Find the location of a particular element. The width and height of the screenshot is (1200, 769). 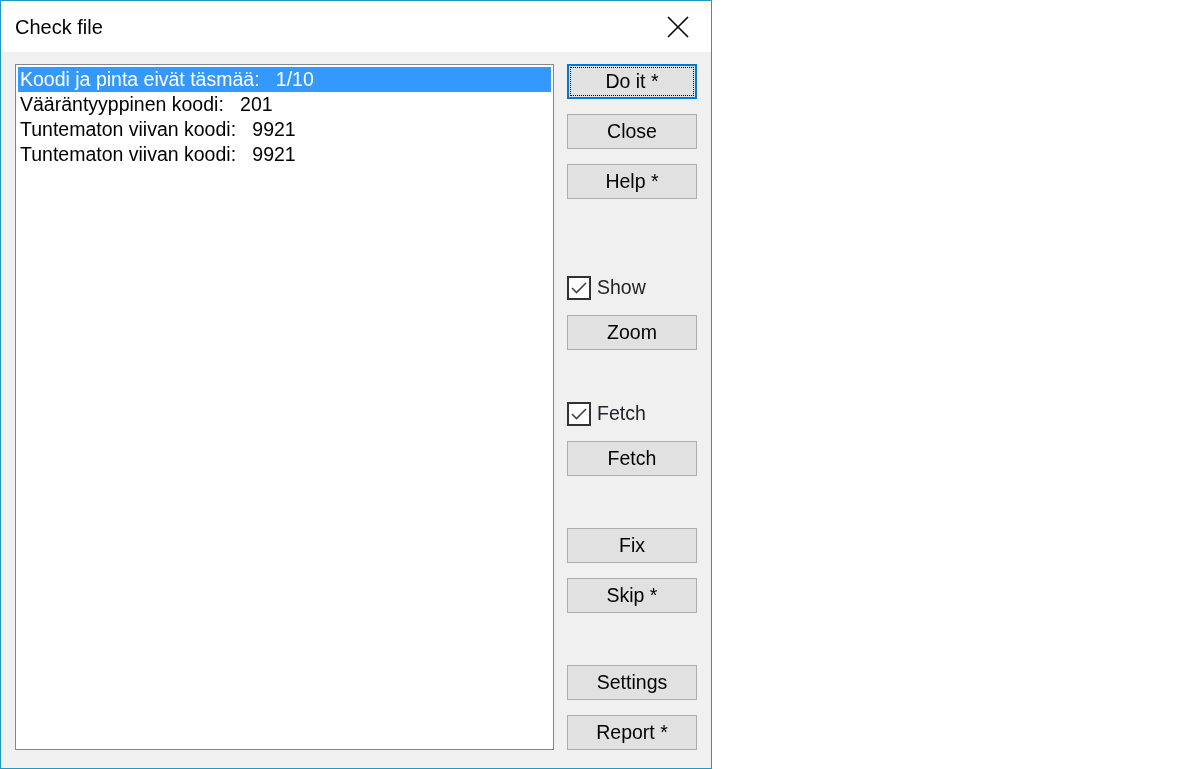

window-title: Check file is located at coordinates (59, 27).